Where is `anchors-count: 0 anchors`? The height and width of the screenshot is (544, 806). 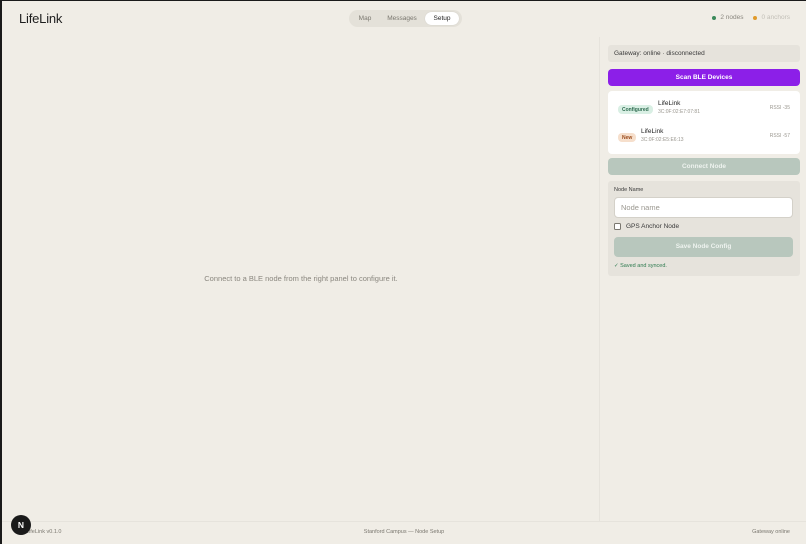
anchors-count: 0 anchors is located at coordinates (775, 17).